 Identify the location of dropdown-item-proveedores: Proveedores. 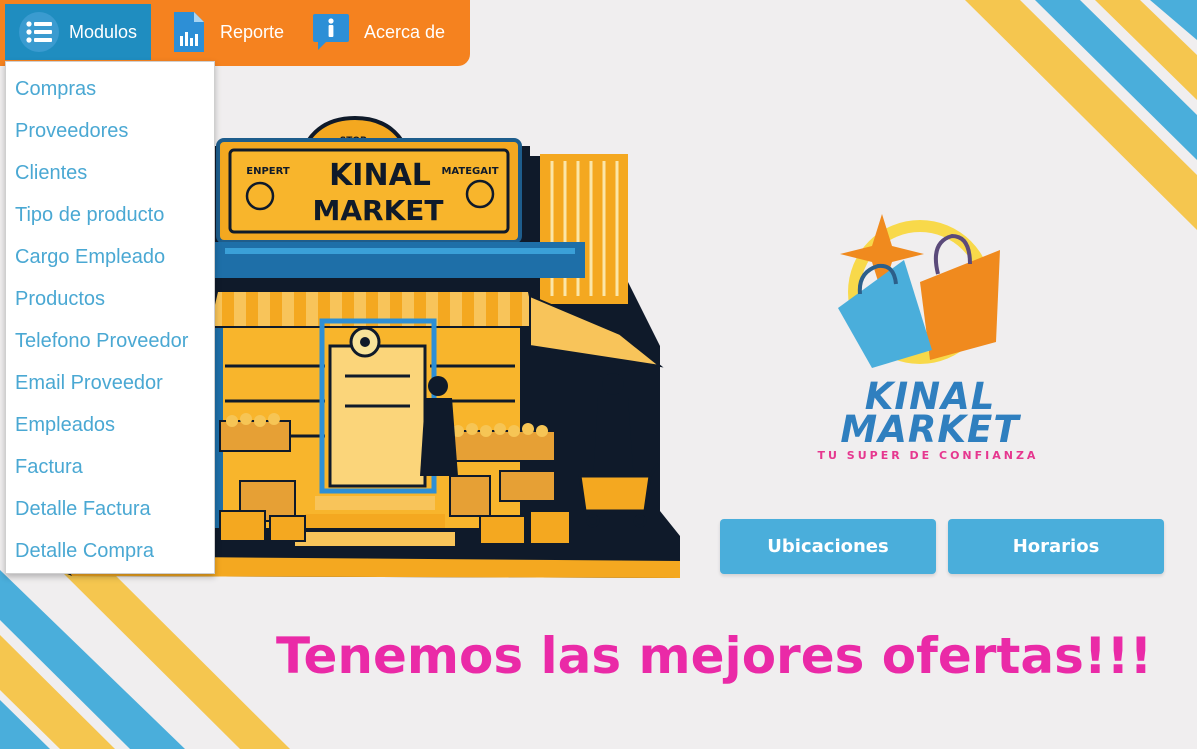
(110, 131).